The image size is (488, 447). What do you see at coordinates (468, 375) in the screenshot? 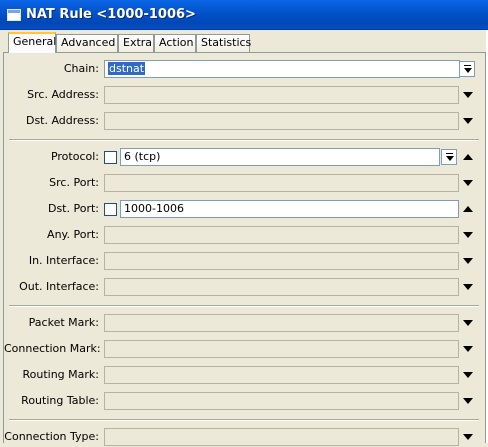
I see `routing-mark-expand-icon` at bounding box center [468, 375].